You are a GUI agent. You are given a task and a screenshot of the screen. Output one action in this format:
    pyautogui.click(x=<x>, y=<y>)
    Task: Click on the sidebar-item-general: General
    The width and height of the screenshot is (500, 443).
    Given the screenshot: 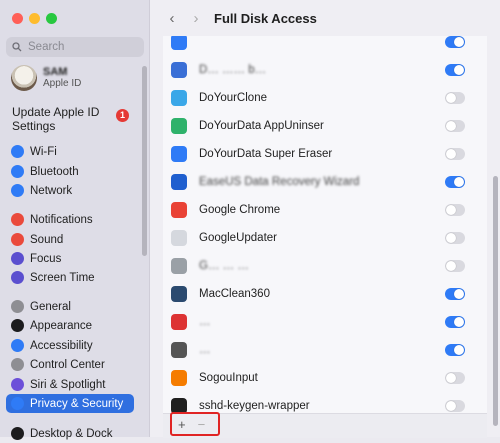 What is the action you would take?
    pyautogui.click(x=70, y=306)
    